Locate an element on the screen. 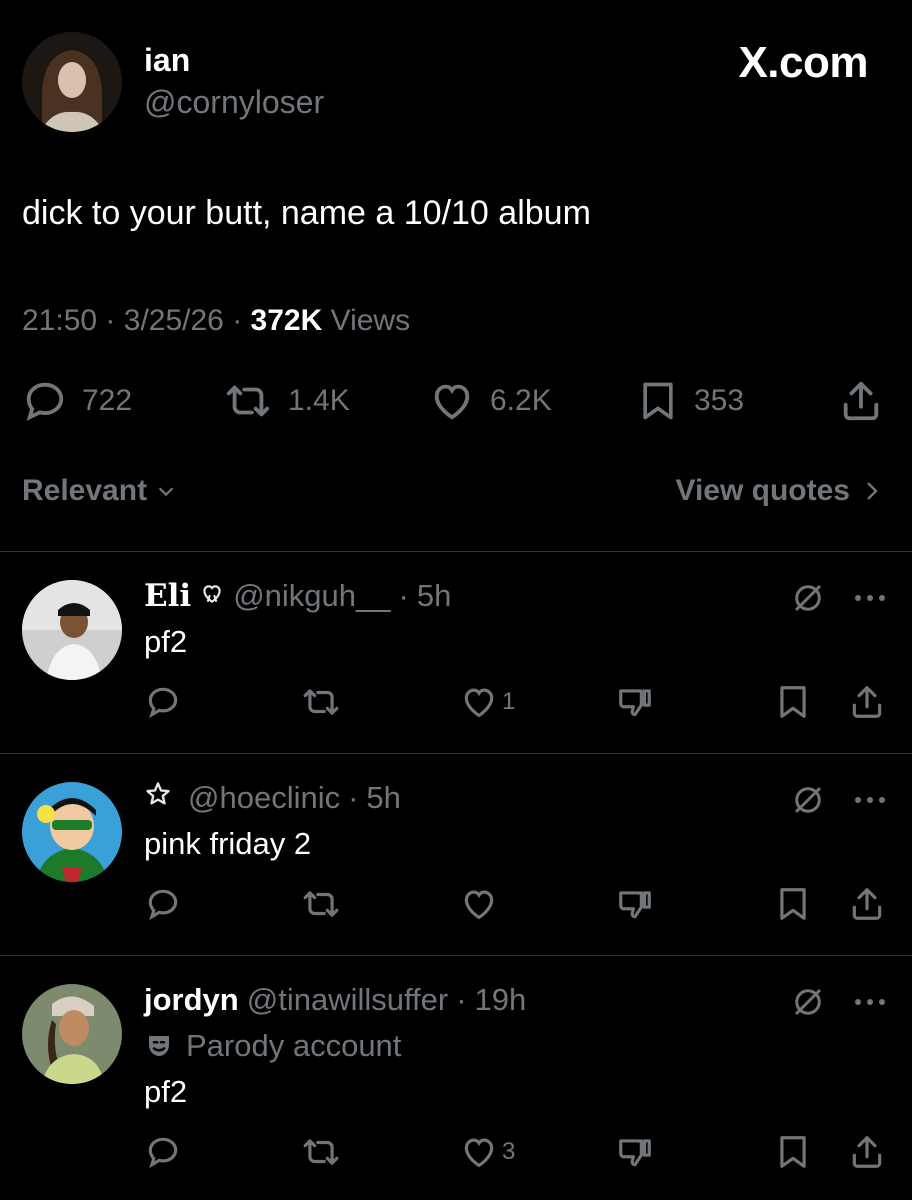 Image resolution: width=912 pixels, height=1200 pixels. parody-text: Parody account is located at coordinates (294, 1045).